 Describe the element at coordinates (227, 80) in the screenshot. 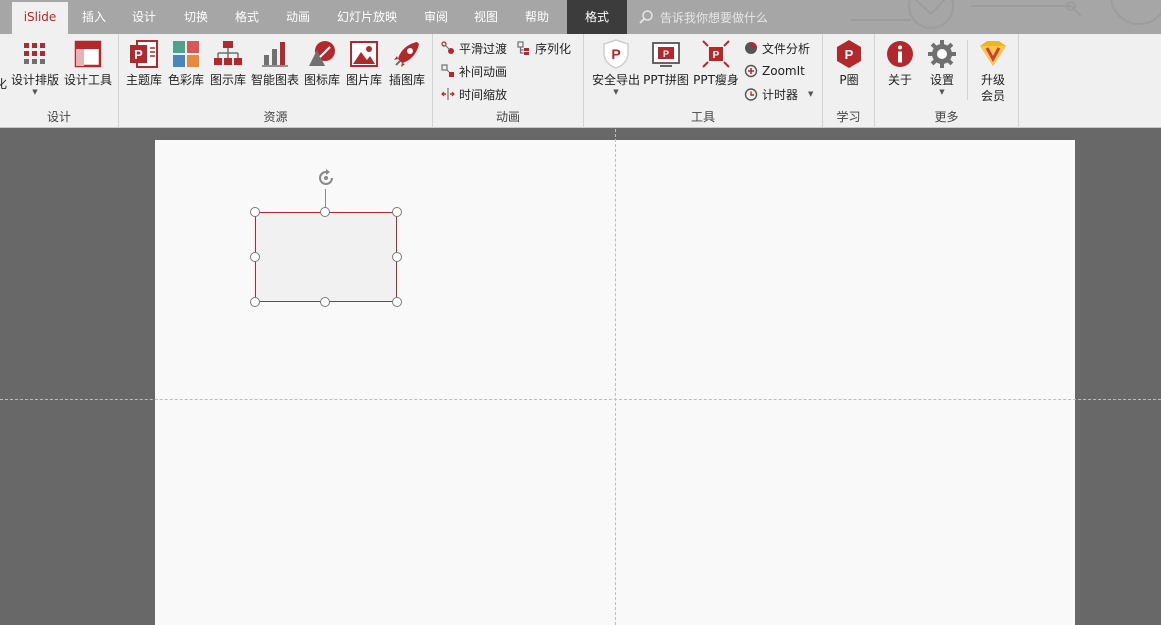

I see `button-label: 图示库` at that location.